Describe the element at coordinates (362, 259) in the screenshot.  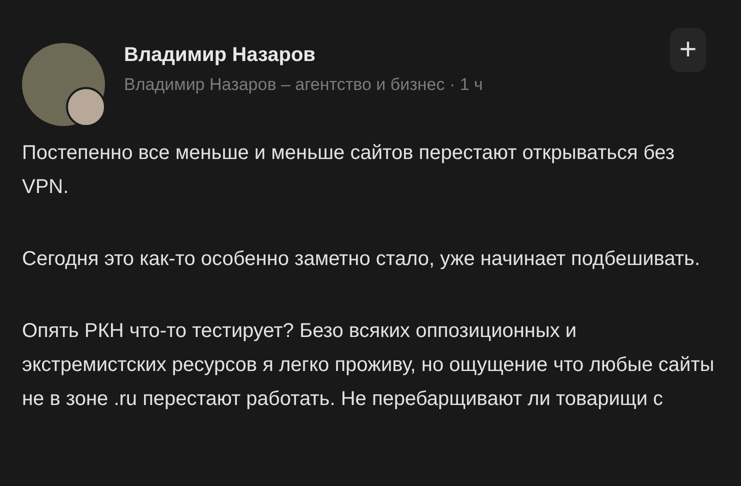
I see `post-paragraph: Сегодня это как-то особенно заметно стало, уже начинает подбешивать.` at that location.